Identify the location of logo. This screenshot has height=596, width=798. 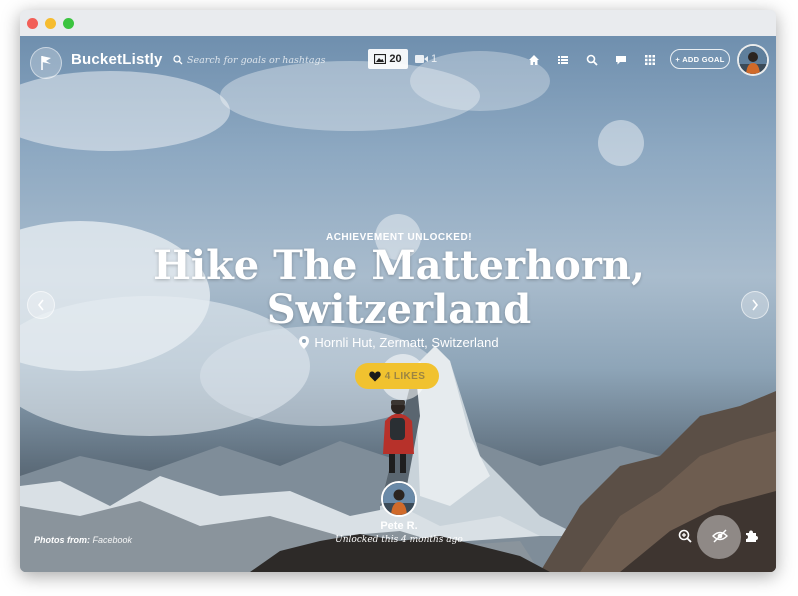
(46, 63).